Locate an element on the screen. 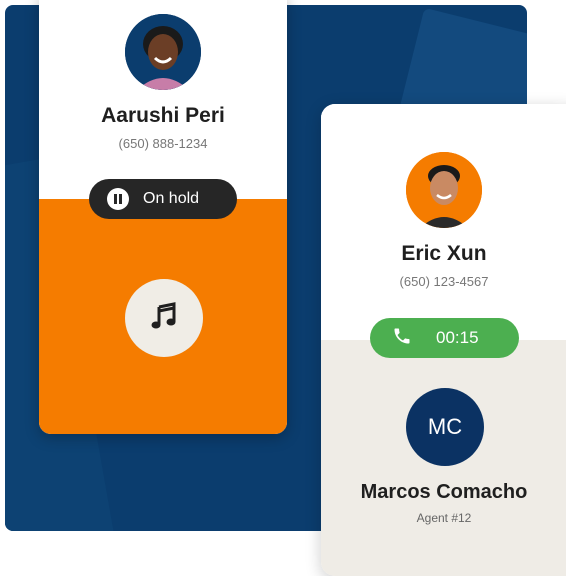 The height and width of the screenshot is (576, 566). music-note-icon is located at coordinates (164, 318).